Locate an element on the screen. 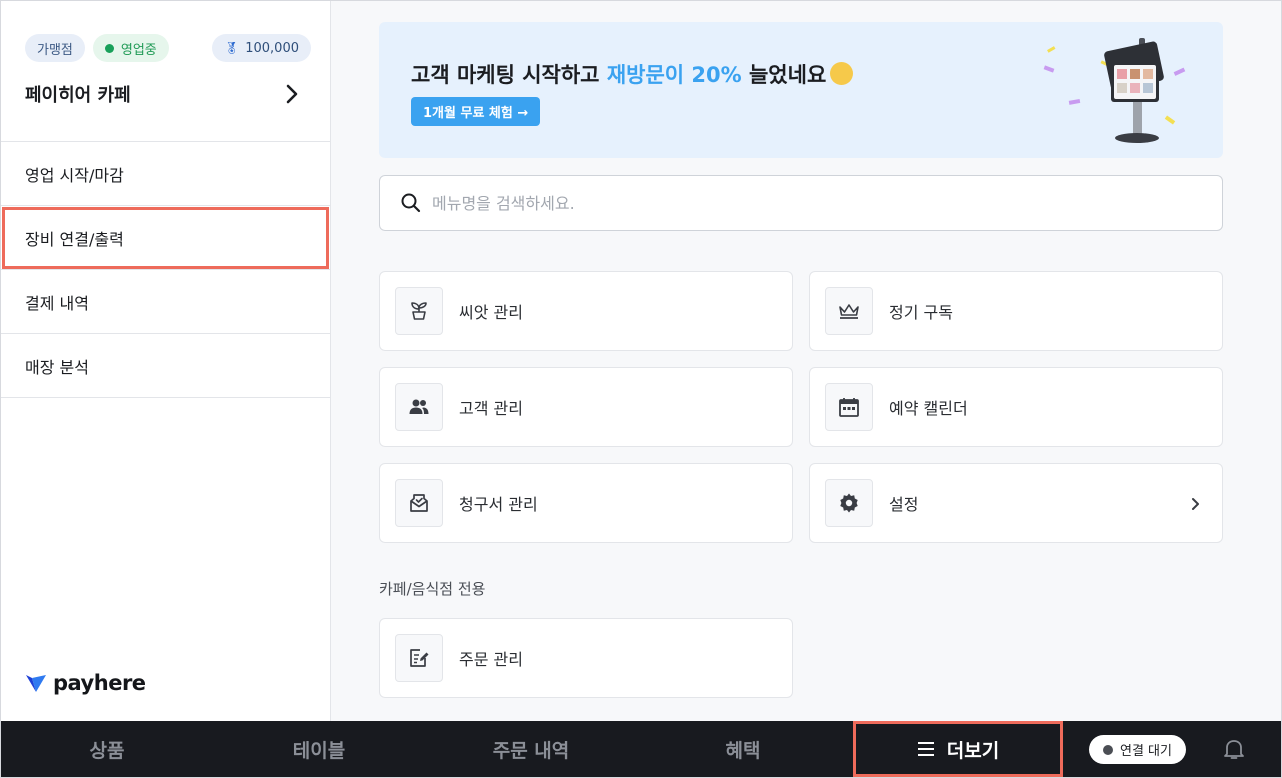 This screenshot has height=778, width=1282. seed-balance-value: 100,000 is located at coordinates (272, 48).